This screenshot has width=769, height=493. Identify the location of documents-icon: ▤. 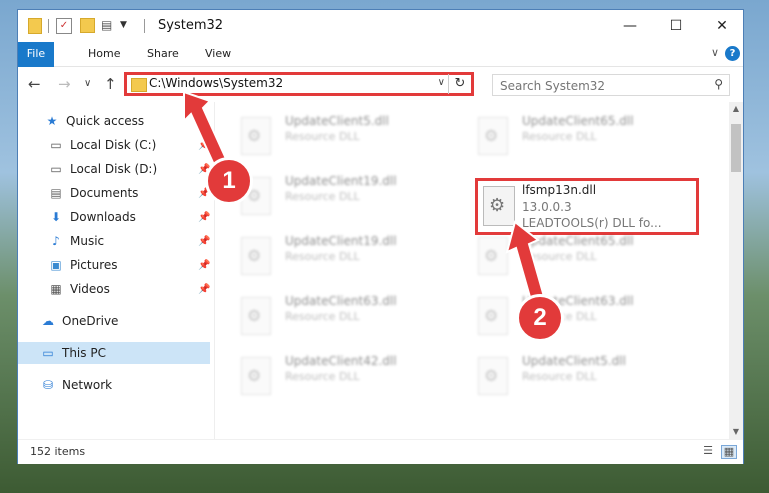
(56, 193).